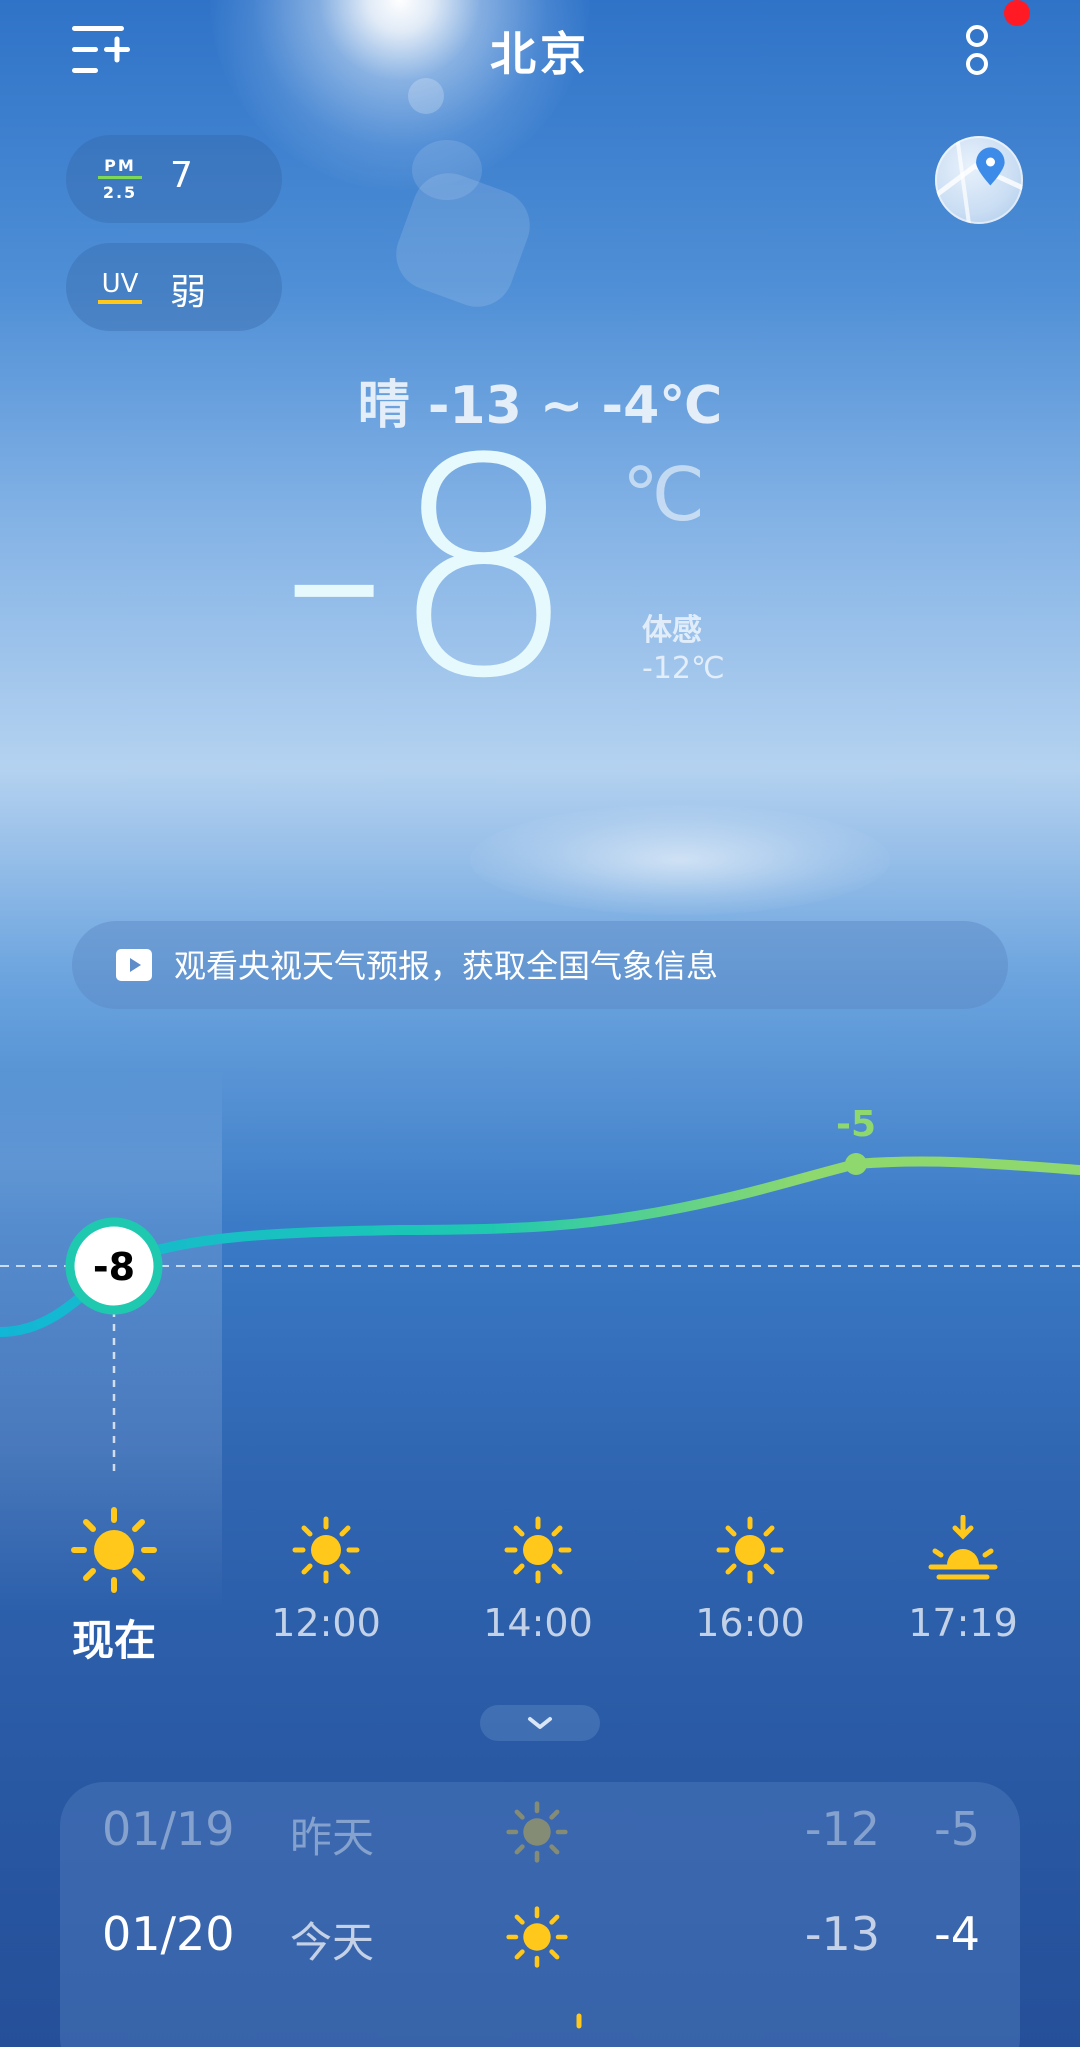 Image resolution: width=1080 pixels, height=2047 pixels. I want to click on temperature-unit: ℃, so click(664, 495).